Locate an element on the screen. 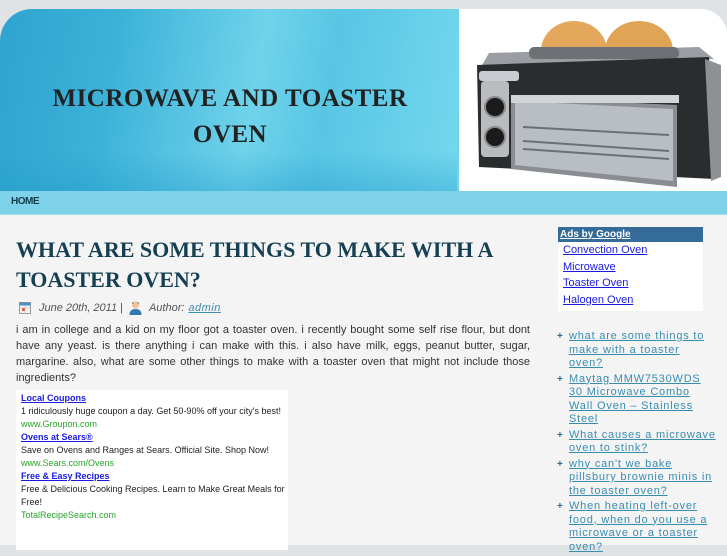 This screenshot has height=556, width=727. google-ad-link: Halogen Oven is located at coordinates (633, 300).